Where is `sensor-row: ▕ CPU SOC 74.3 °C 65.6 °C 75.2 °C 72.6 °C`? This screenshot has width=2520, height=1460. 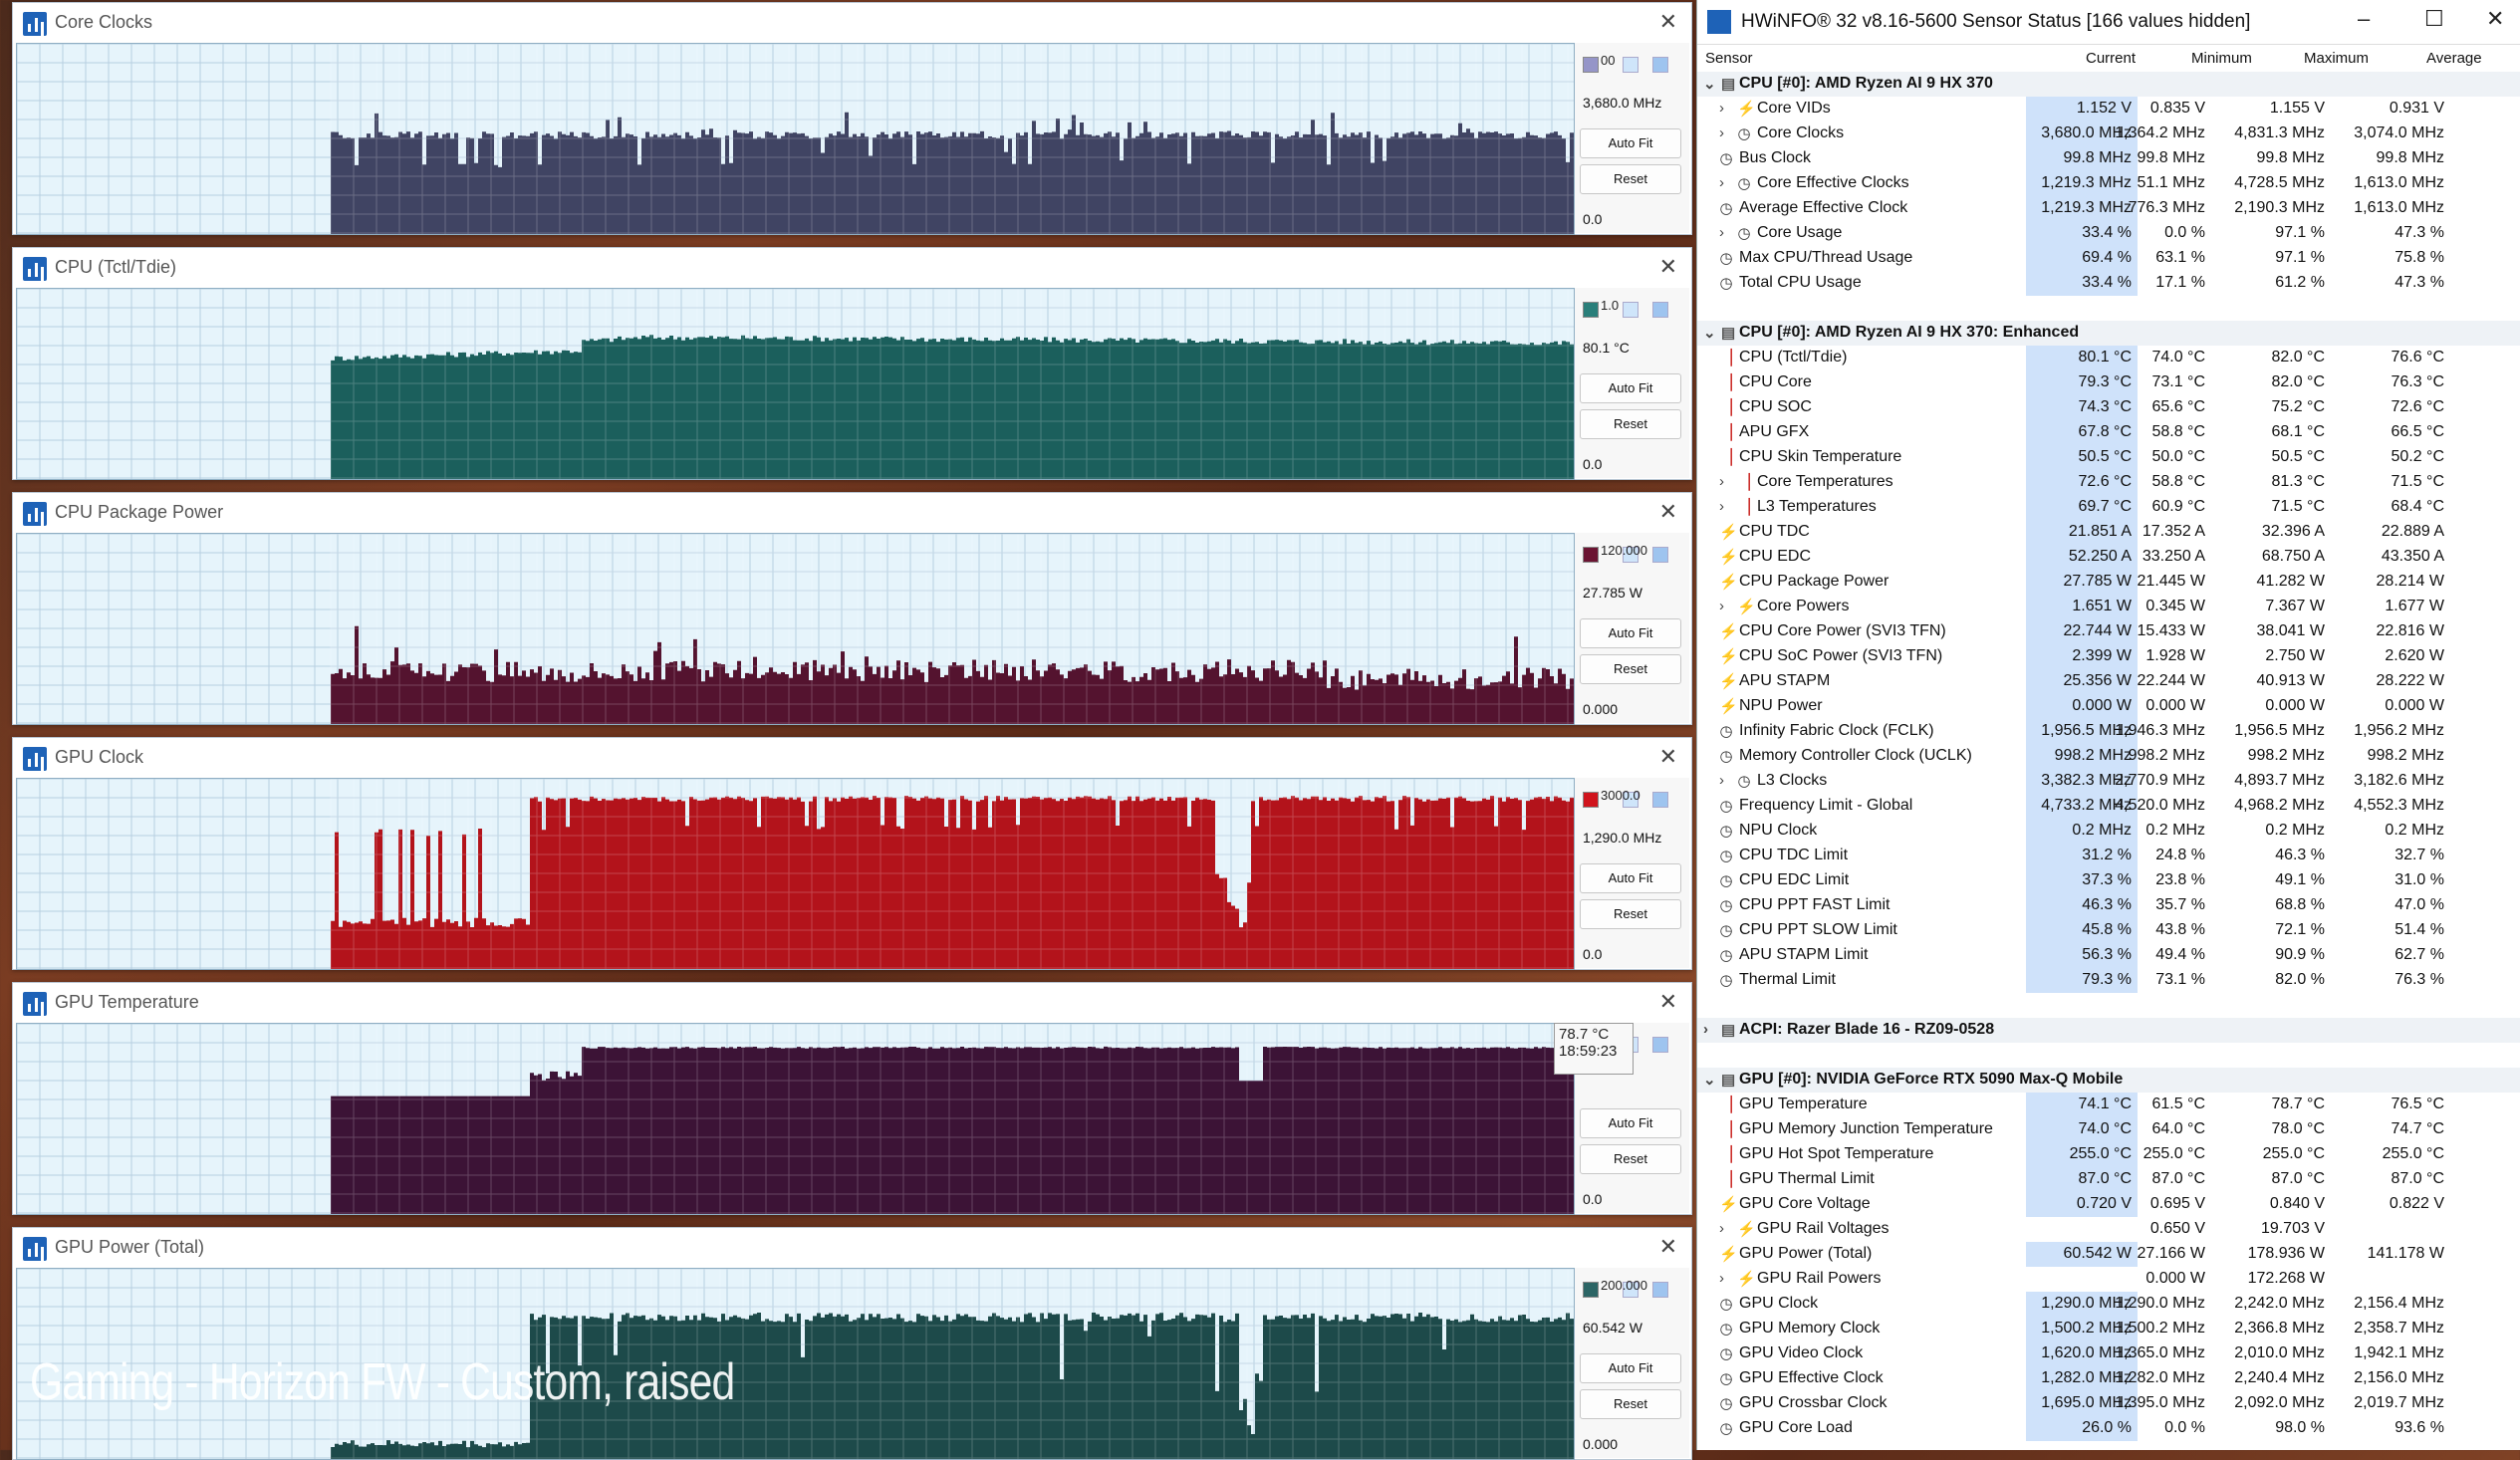 sensor-row: ▕ CPU SOC 74.3 °C 65.6 °C 75.2 °C 72.6 °C is located at coordinates (2108, 407).